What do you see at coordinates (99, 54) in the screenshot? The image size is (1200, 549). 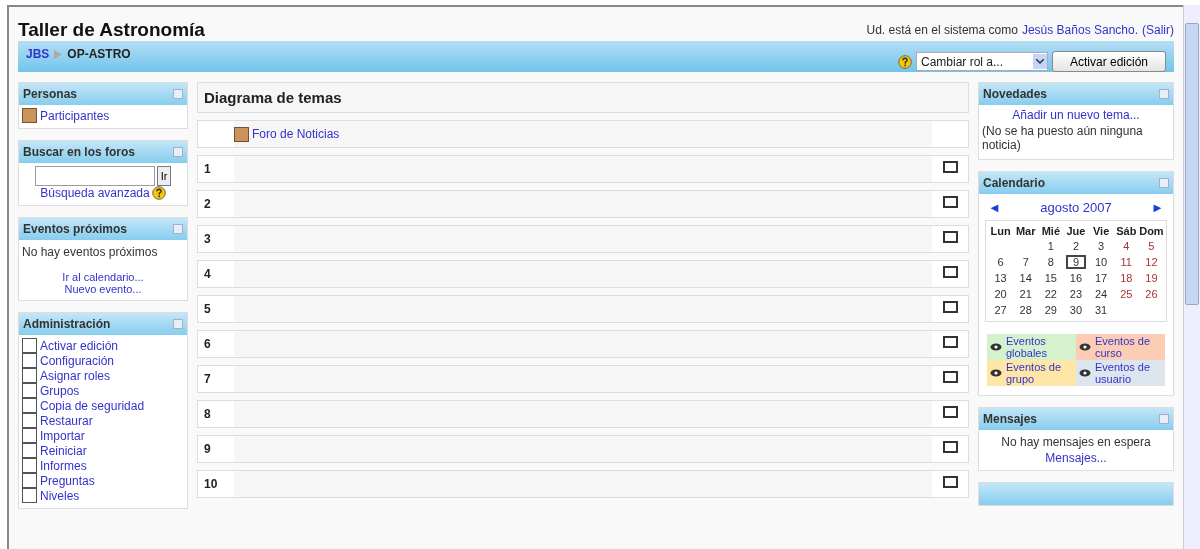 I see `breadcrumb-link: OP-ASTRO` at bounding box center [99, 54].